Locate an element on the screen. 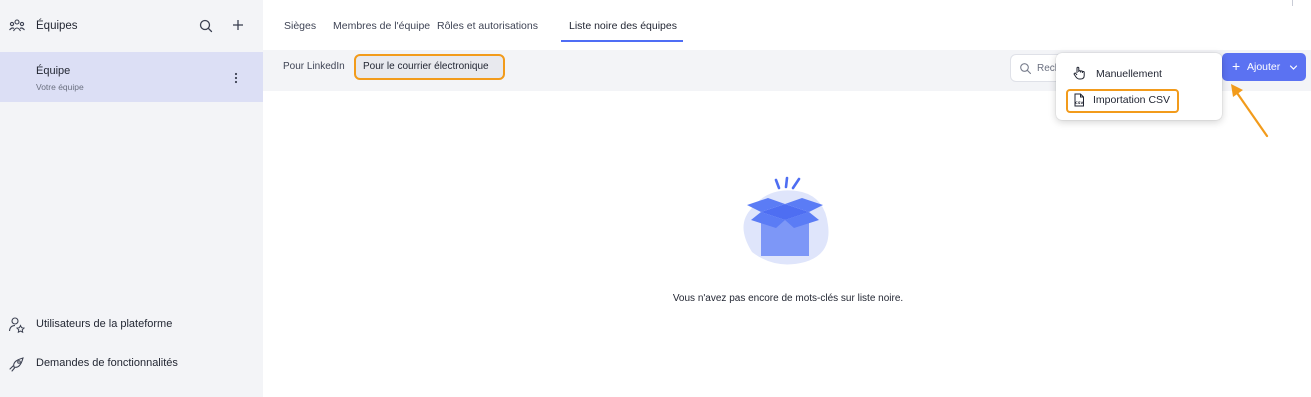 The height and width of the screenshot is (397, 1311). sidebar-item-team: Équipe Votre équipe is located at coordinates (131, 77).